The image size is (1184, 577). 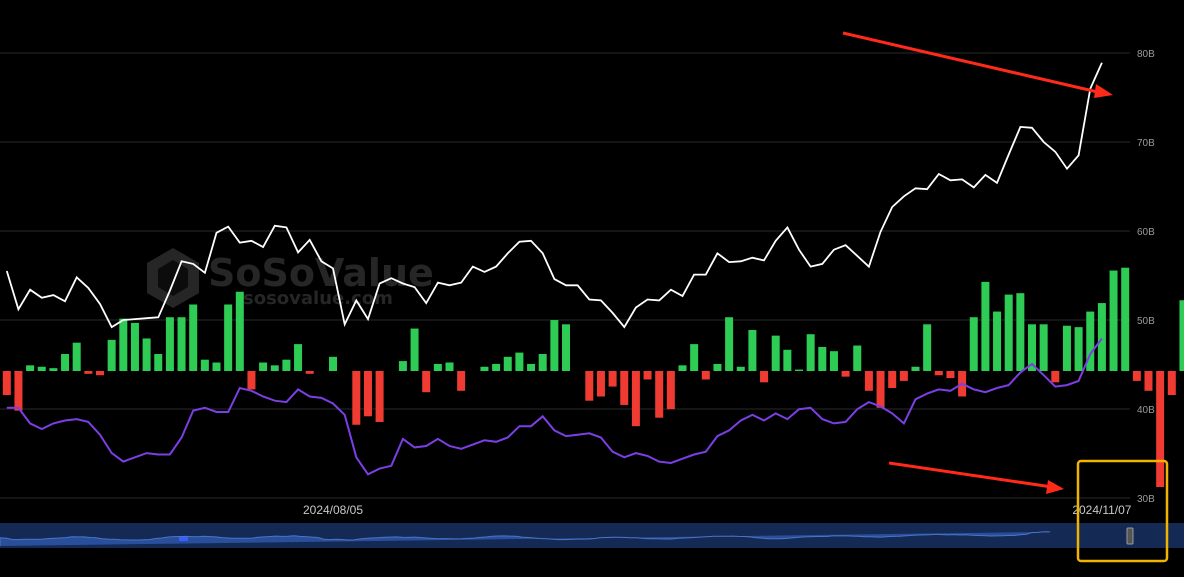 I want to click on x-tick-label: 2024/11/07, so click(x=1101, y=510).